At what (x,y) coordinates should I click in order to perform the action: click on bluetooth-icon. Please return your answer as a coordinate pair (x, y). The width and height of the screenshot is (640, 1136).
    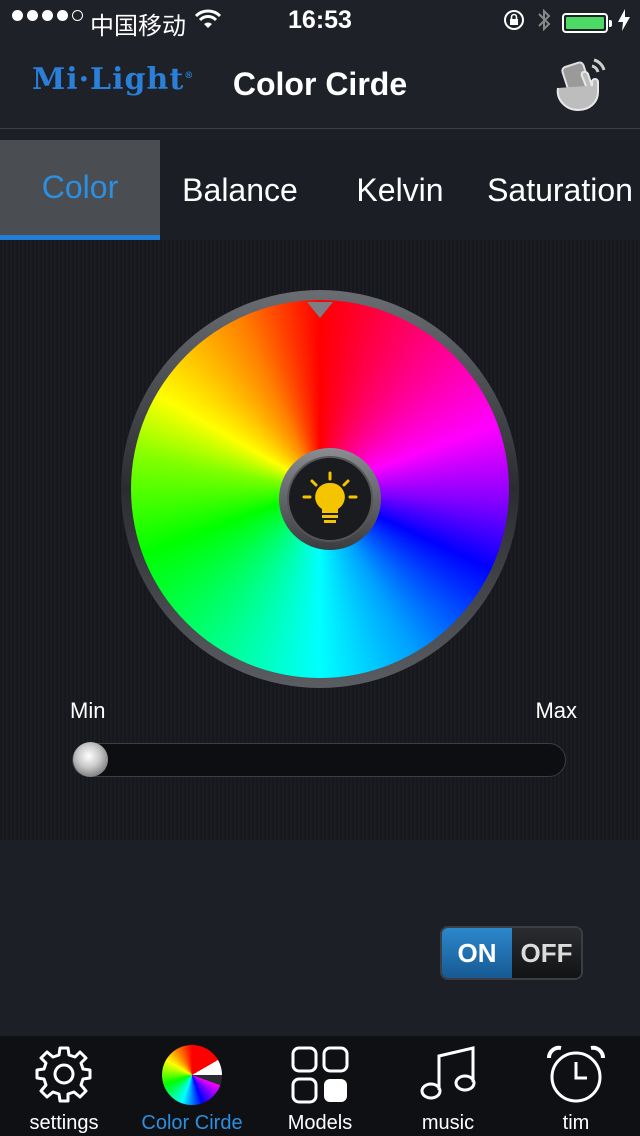
    Looking at the image, I should click on (544, 22).